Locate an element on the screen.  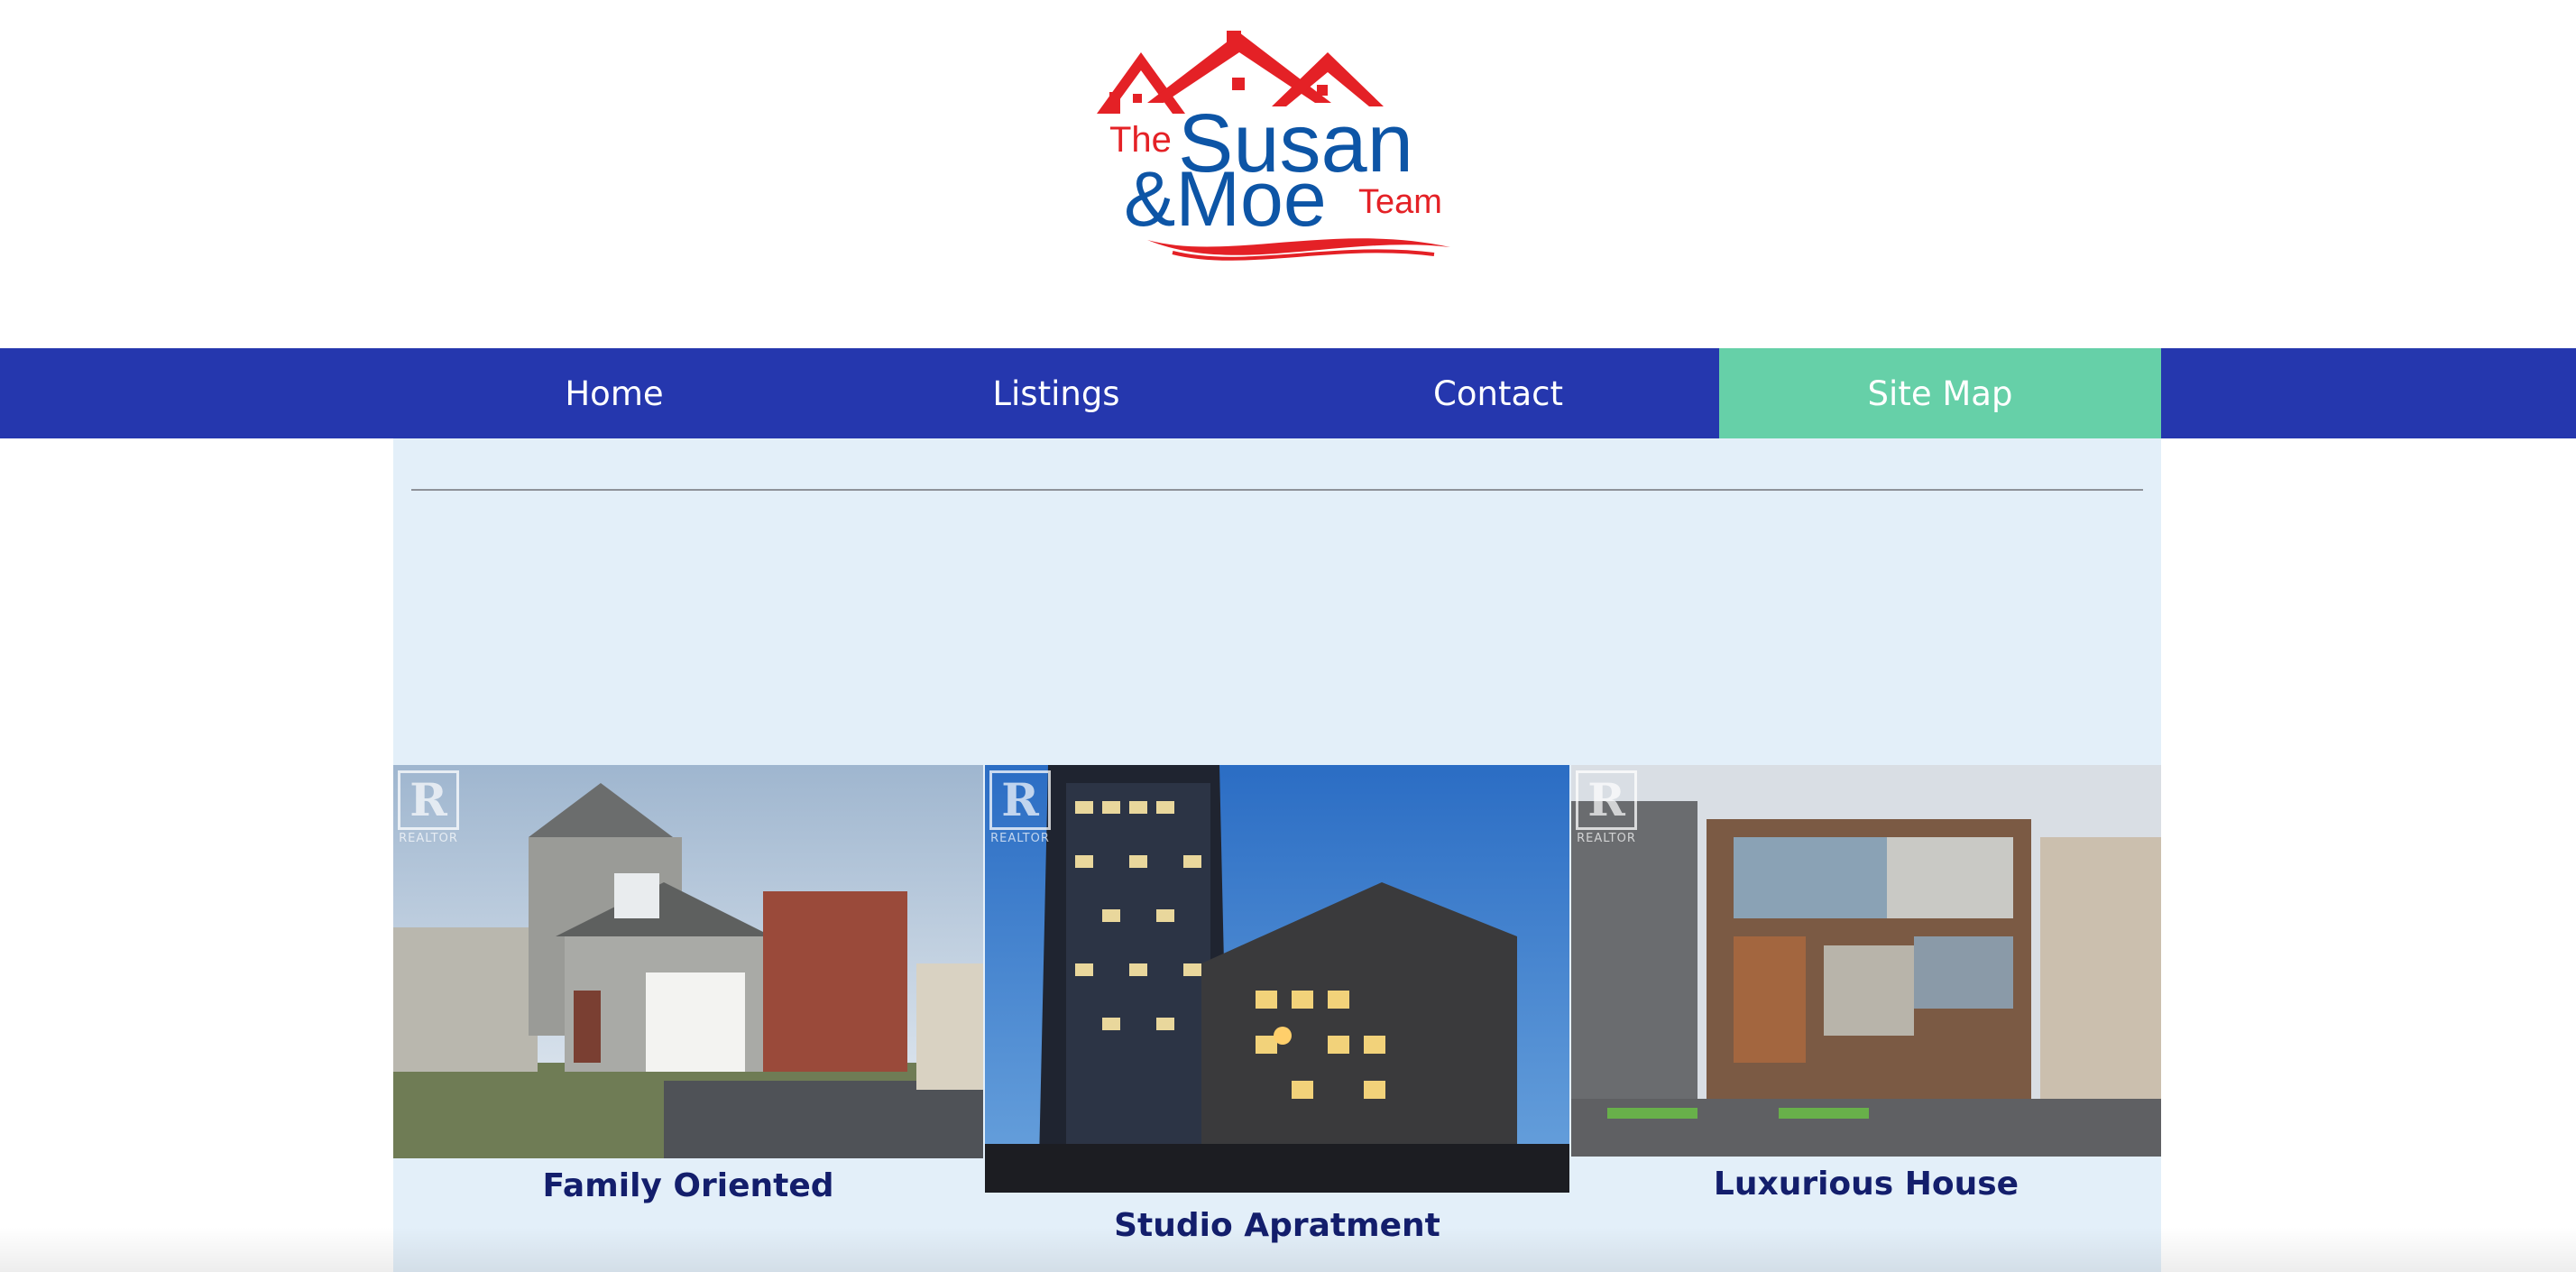
main-nav: Home Listings Contact Site Map is located at coordinates (1288, 393).